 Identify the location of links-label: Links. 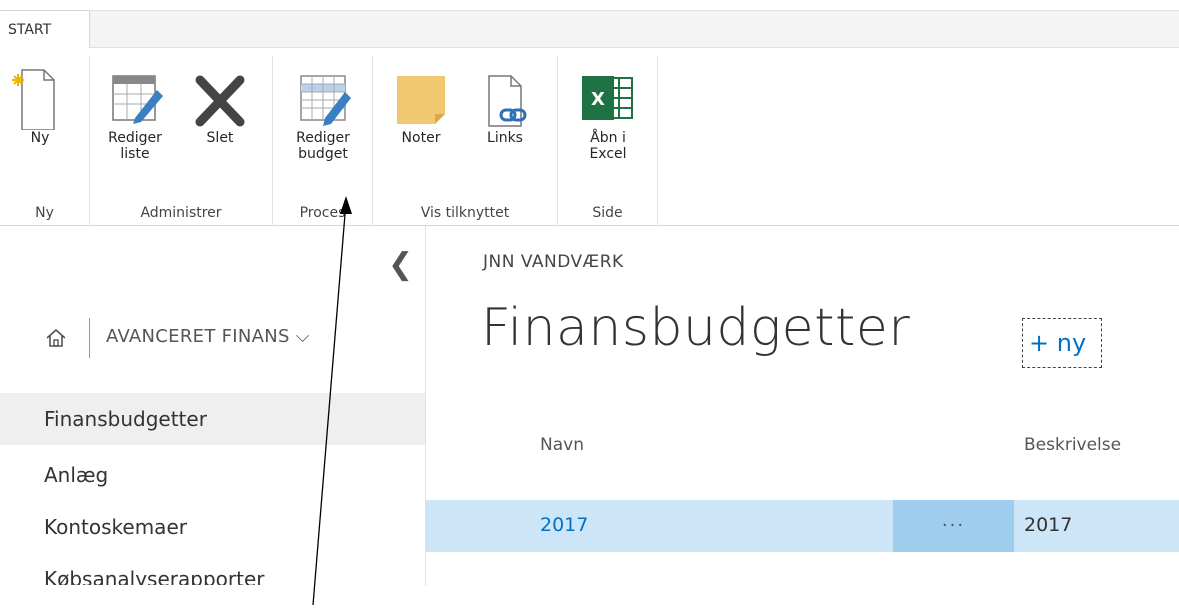
(505, 138).